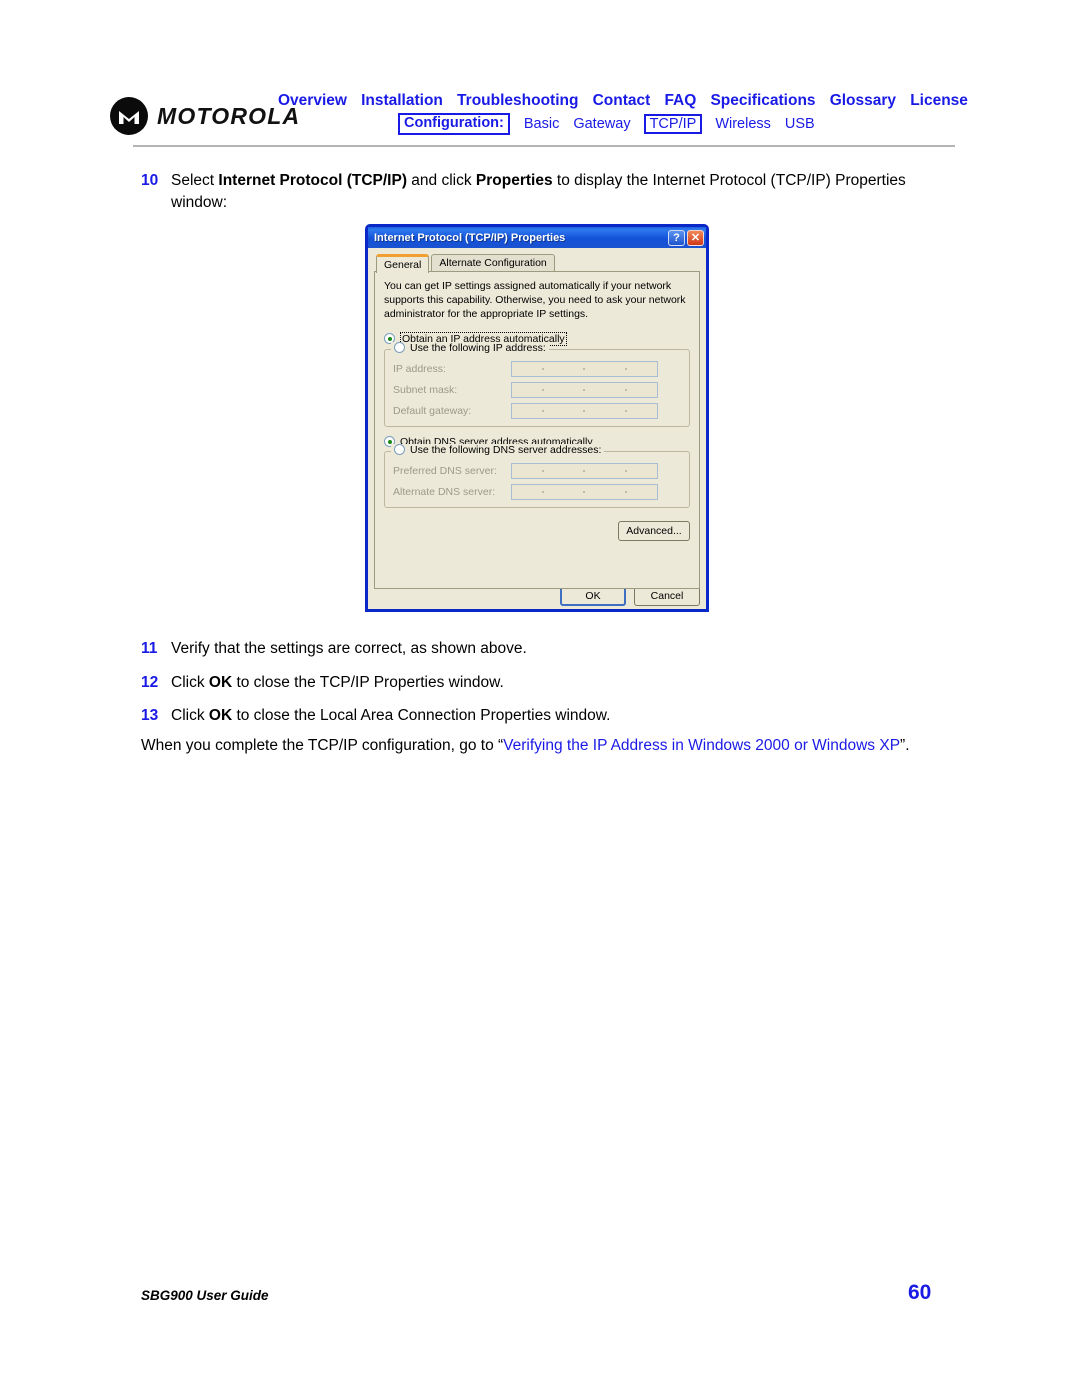 This screenshot has width=1080, height=1397. I want to click on tab-general: General, so click(403, 263).